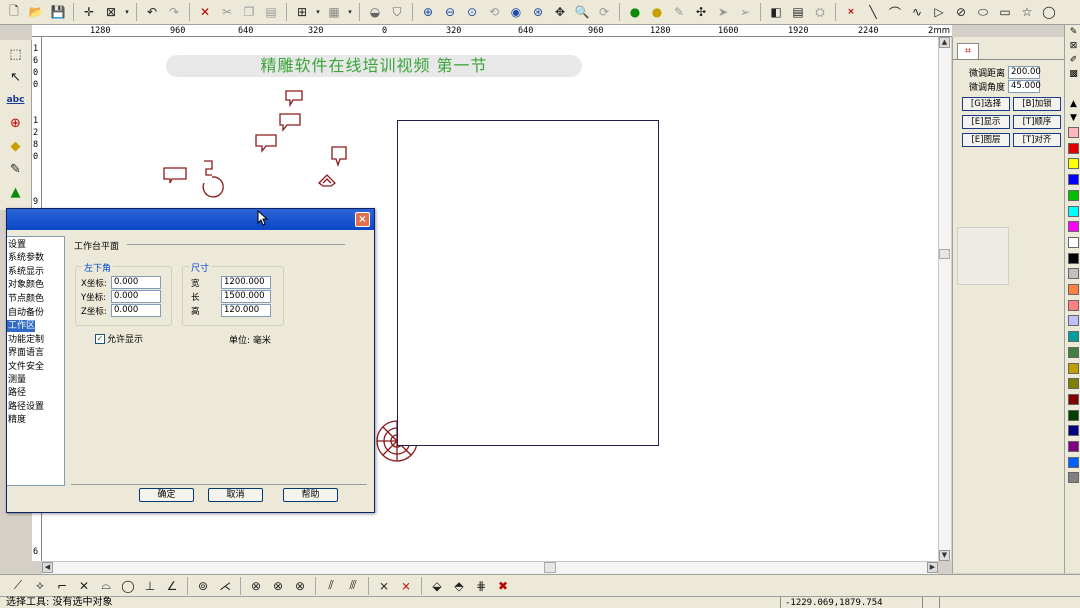 The image size is (1080, 608). I want to click on lock-button: [B]加锁, so click(1037, 104).